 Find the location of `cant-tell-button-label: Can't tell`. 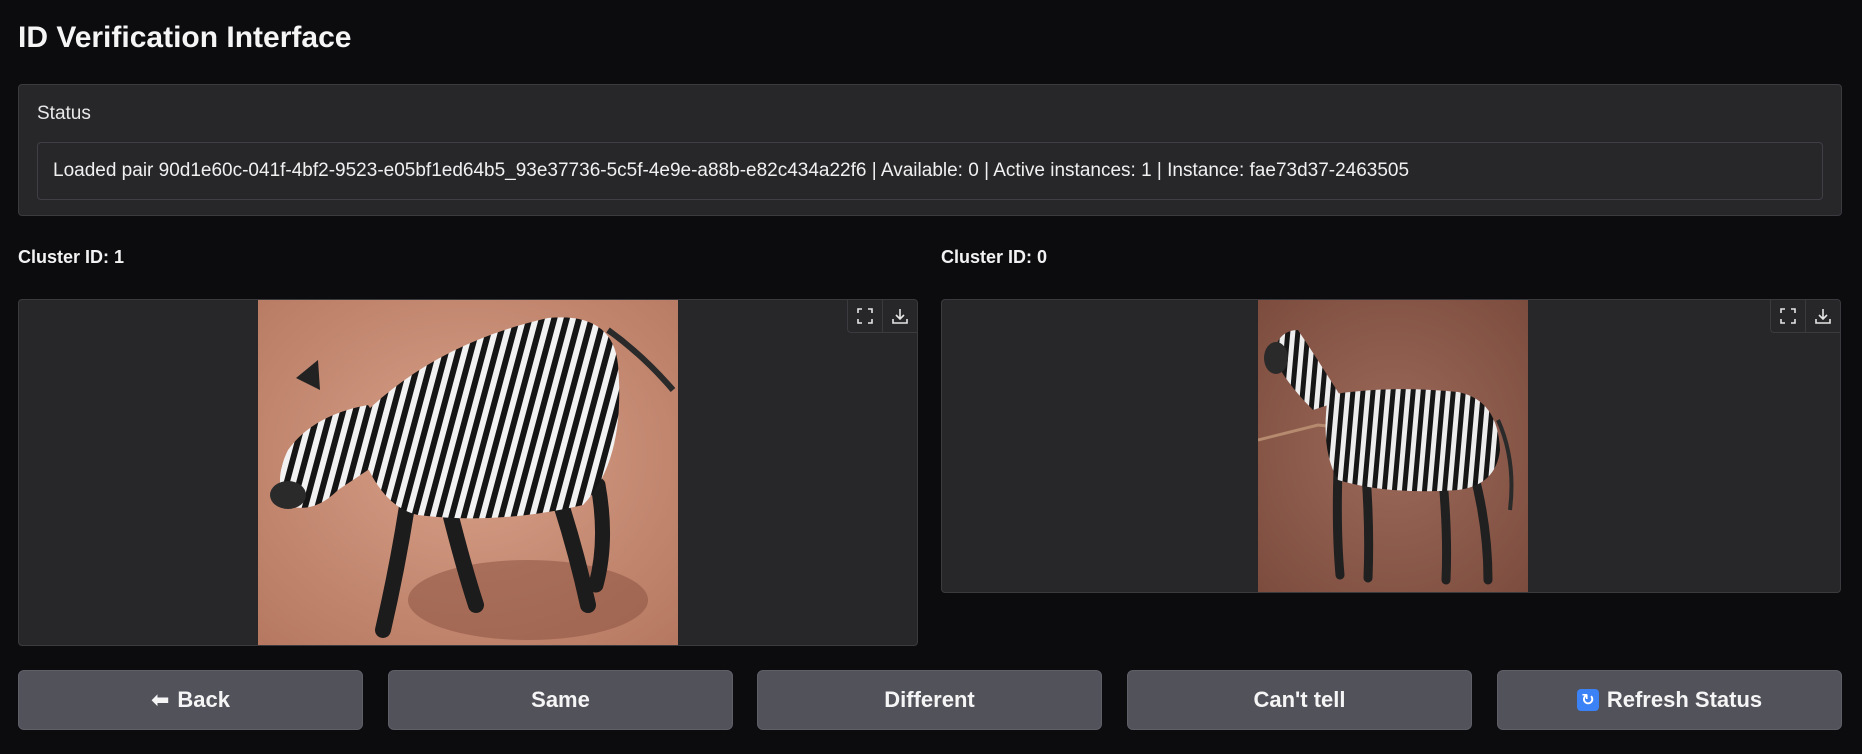

cant-tell-button-label: Can't tell is located at coordinates (1299, 699).